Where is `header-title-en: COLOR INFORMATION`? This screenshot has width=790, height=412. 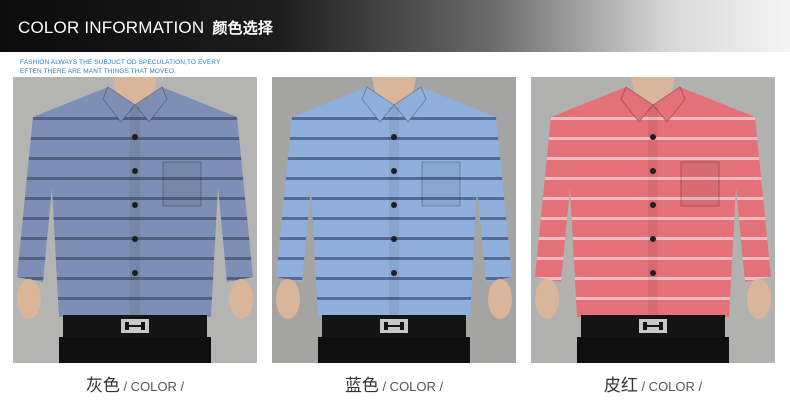 header-title-en: COLOR INFORMATION is located at coordinates (111, 27).